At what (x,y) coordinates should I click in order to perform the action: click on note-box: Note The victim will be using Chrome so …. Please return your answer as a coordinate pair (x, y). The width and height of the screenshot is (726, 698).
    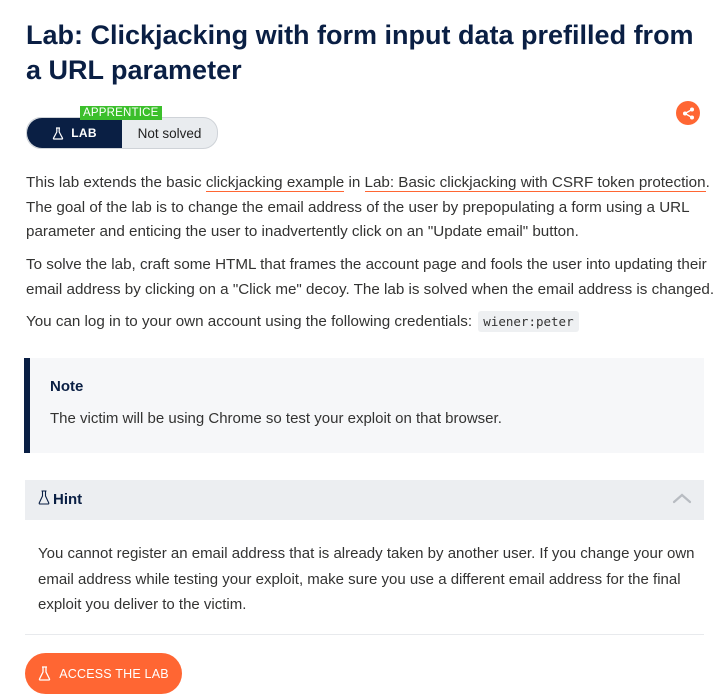
    Looking at the image, I should click on (364, 405).